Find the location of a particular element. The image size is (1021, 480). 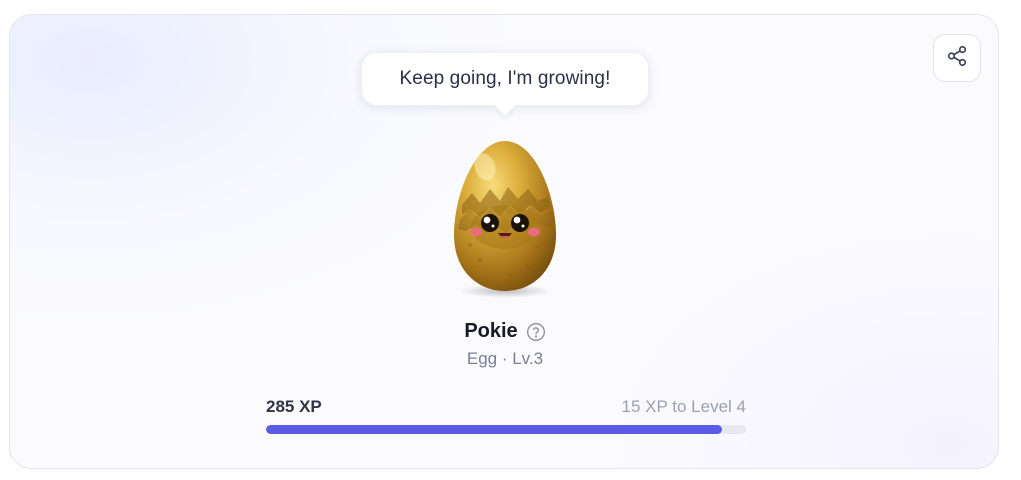

share-button is located at coordinates (957, 58).